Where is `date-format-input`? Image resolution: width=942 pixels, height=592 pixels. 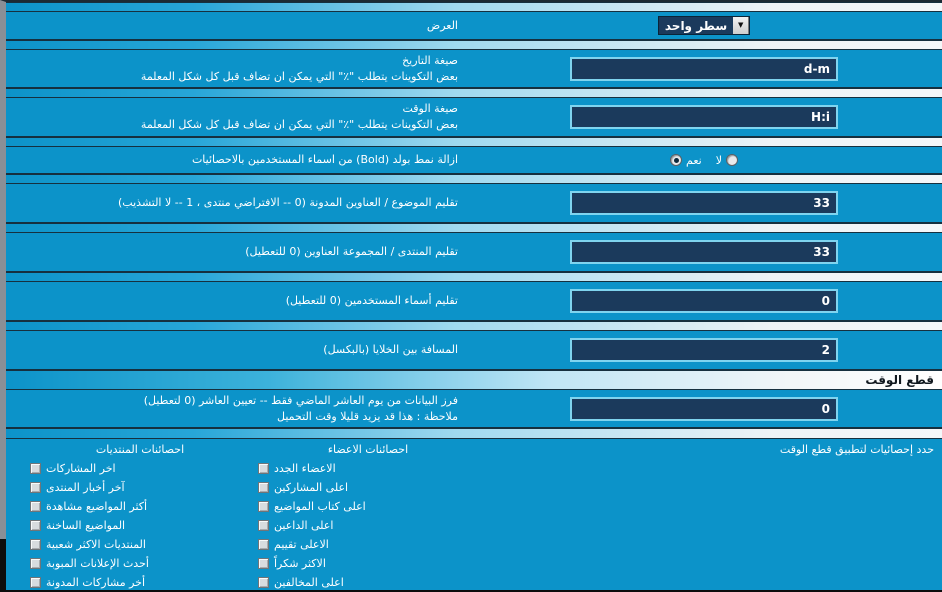
date-format-input is located at coordinates (704, 68).